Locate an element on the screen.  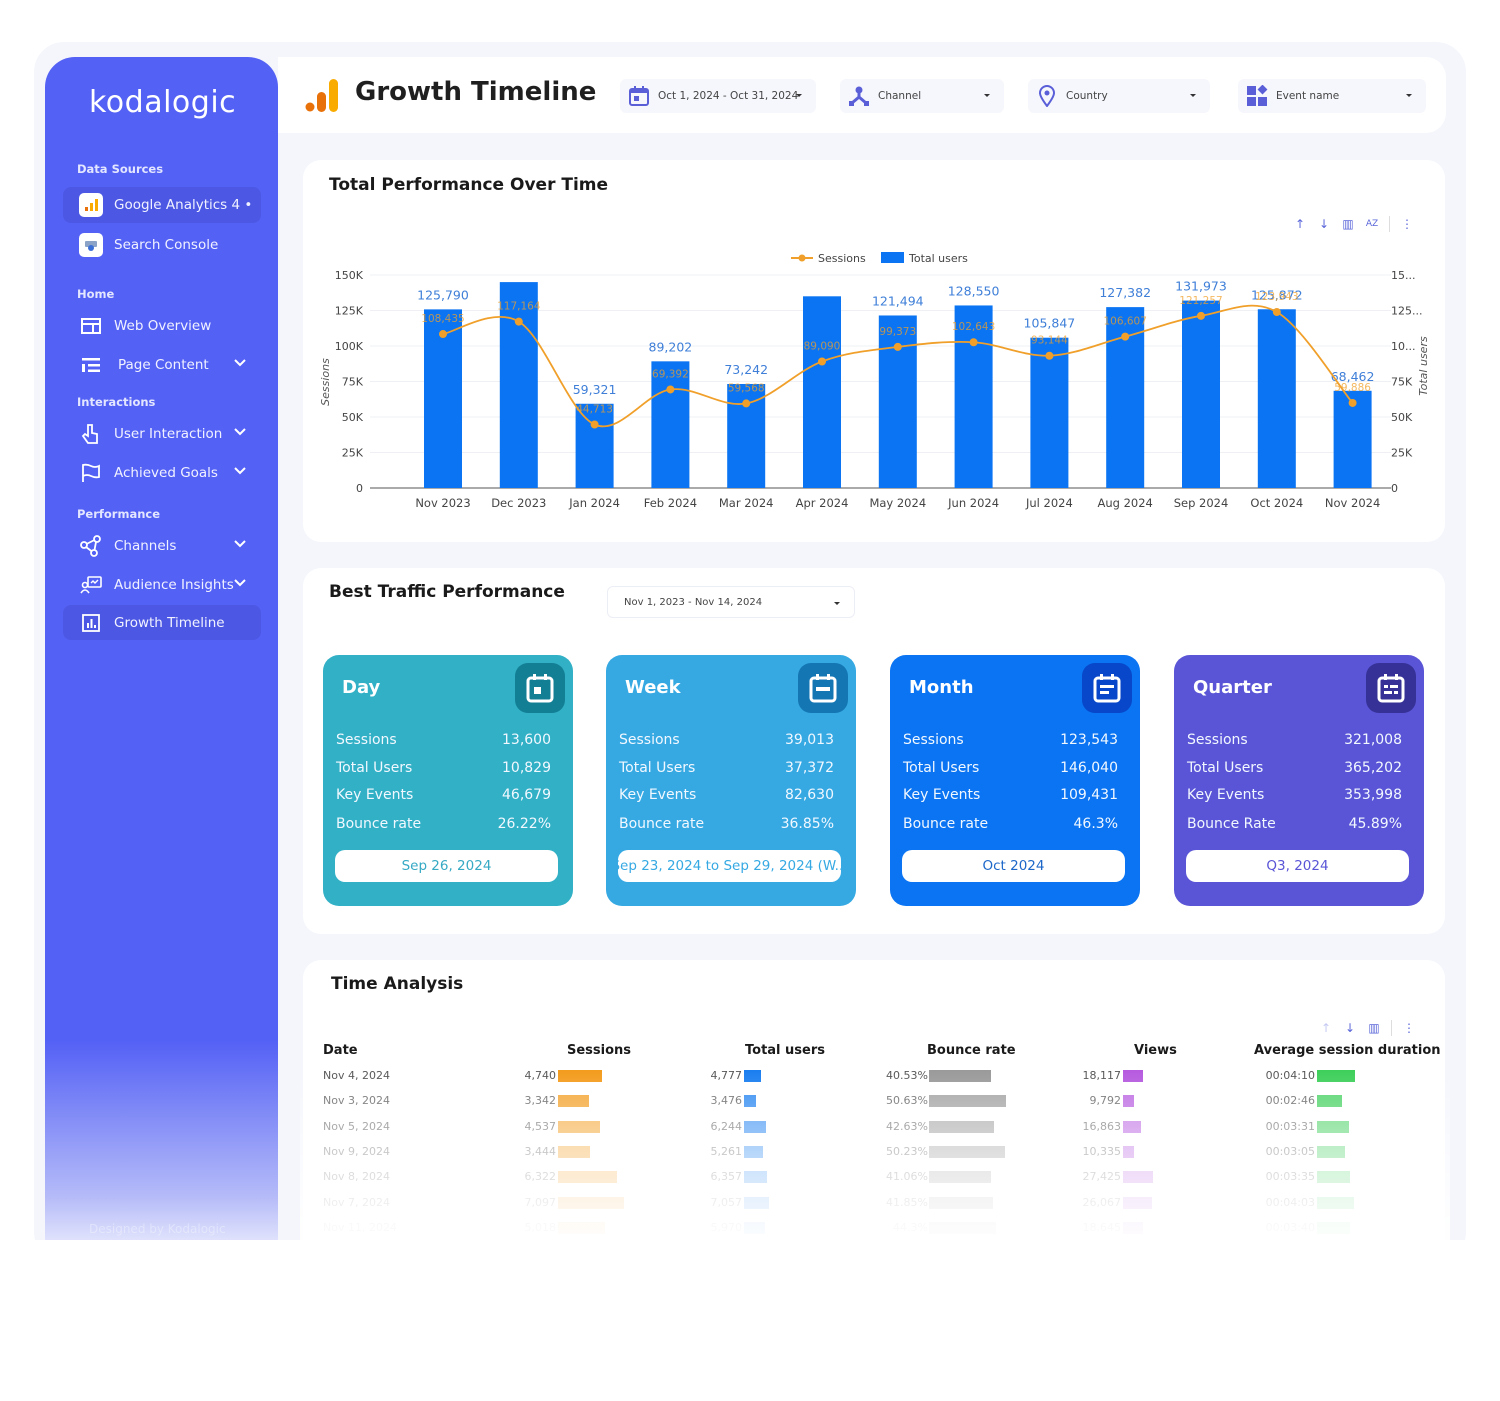
sidebar-item-achieved-goals: Achieved Goals is located at coordinates (162, 473).